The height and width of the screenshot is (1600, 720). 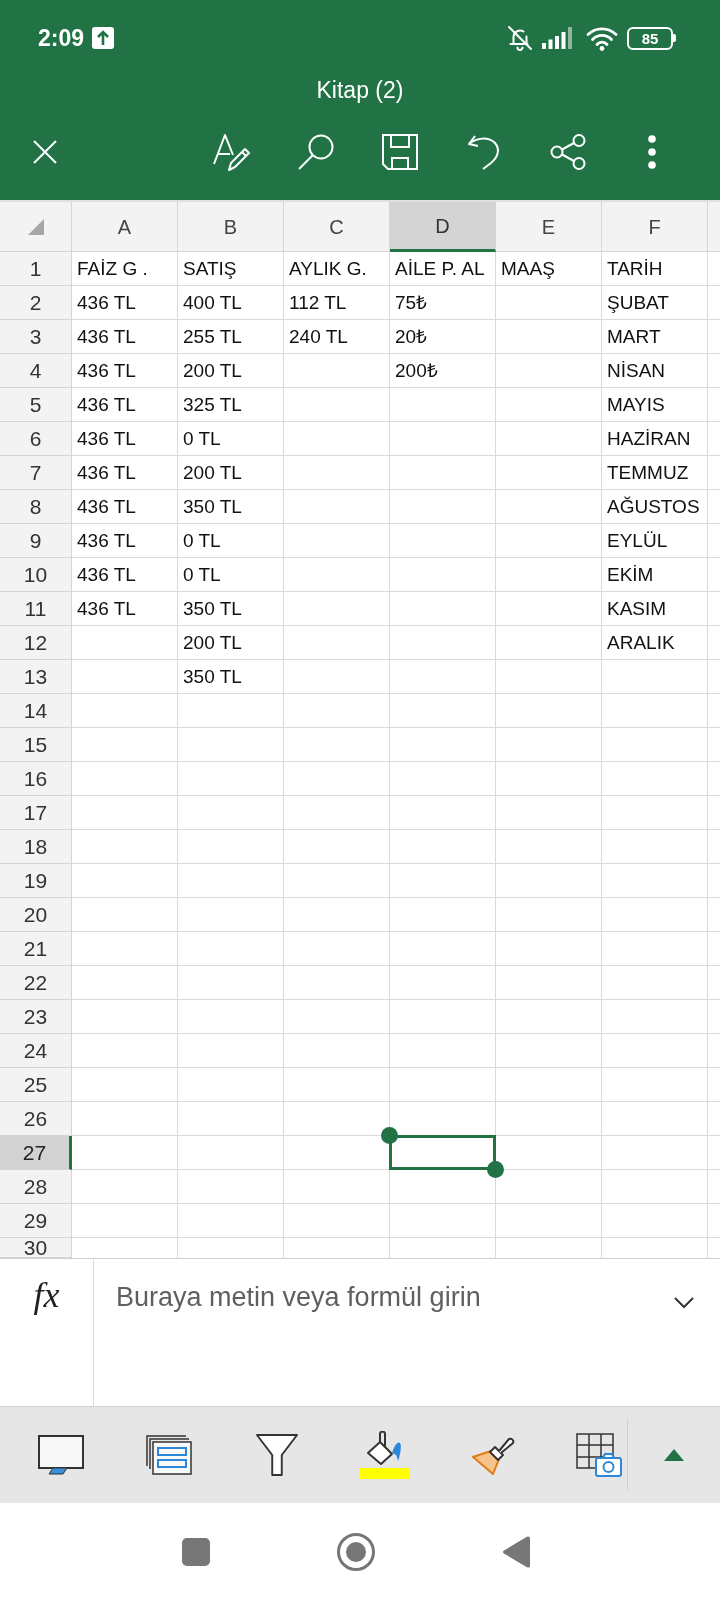 I want to click on cell-text: ŞUBAT, so click(x=637, y=302).